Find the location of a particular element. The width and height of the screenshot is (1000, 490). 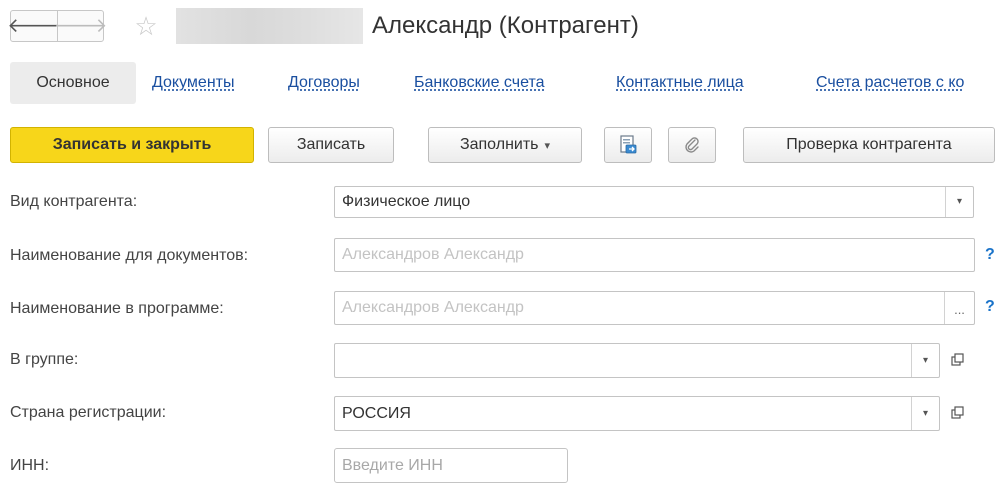

forward-button: 🡒 is located at coordinates (80, 26).